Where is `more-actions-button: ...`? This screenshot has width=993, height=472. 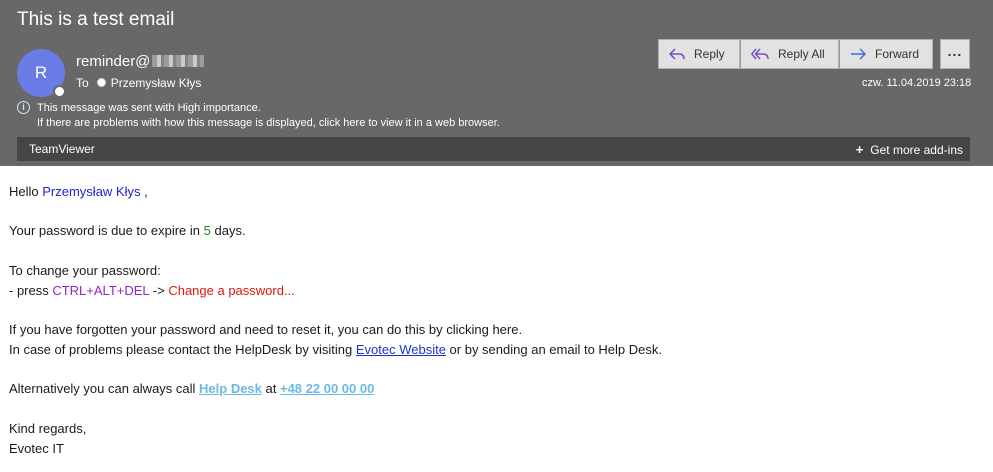
more-actions-button: ... is located at coordinates (955, 54).